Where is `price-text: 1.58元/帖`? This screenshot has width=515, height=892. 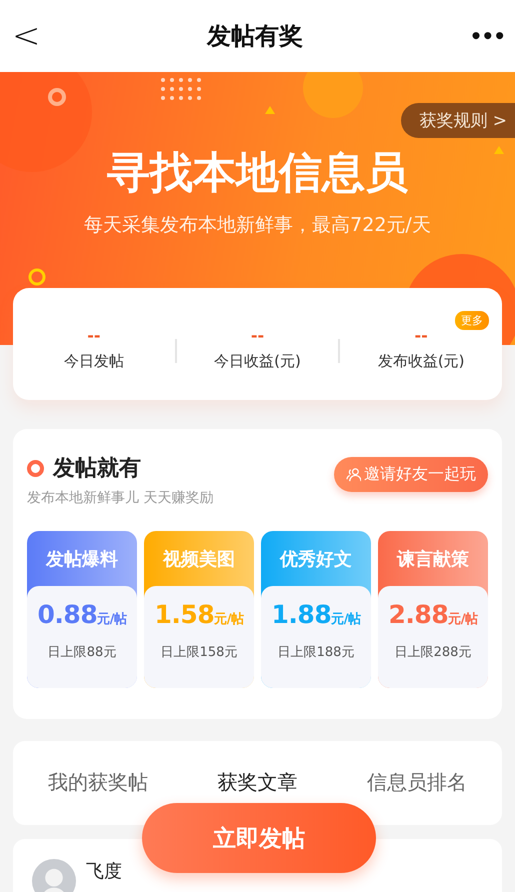
price-text: 1.58元/帖 is located at coordinates (199, 614).